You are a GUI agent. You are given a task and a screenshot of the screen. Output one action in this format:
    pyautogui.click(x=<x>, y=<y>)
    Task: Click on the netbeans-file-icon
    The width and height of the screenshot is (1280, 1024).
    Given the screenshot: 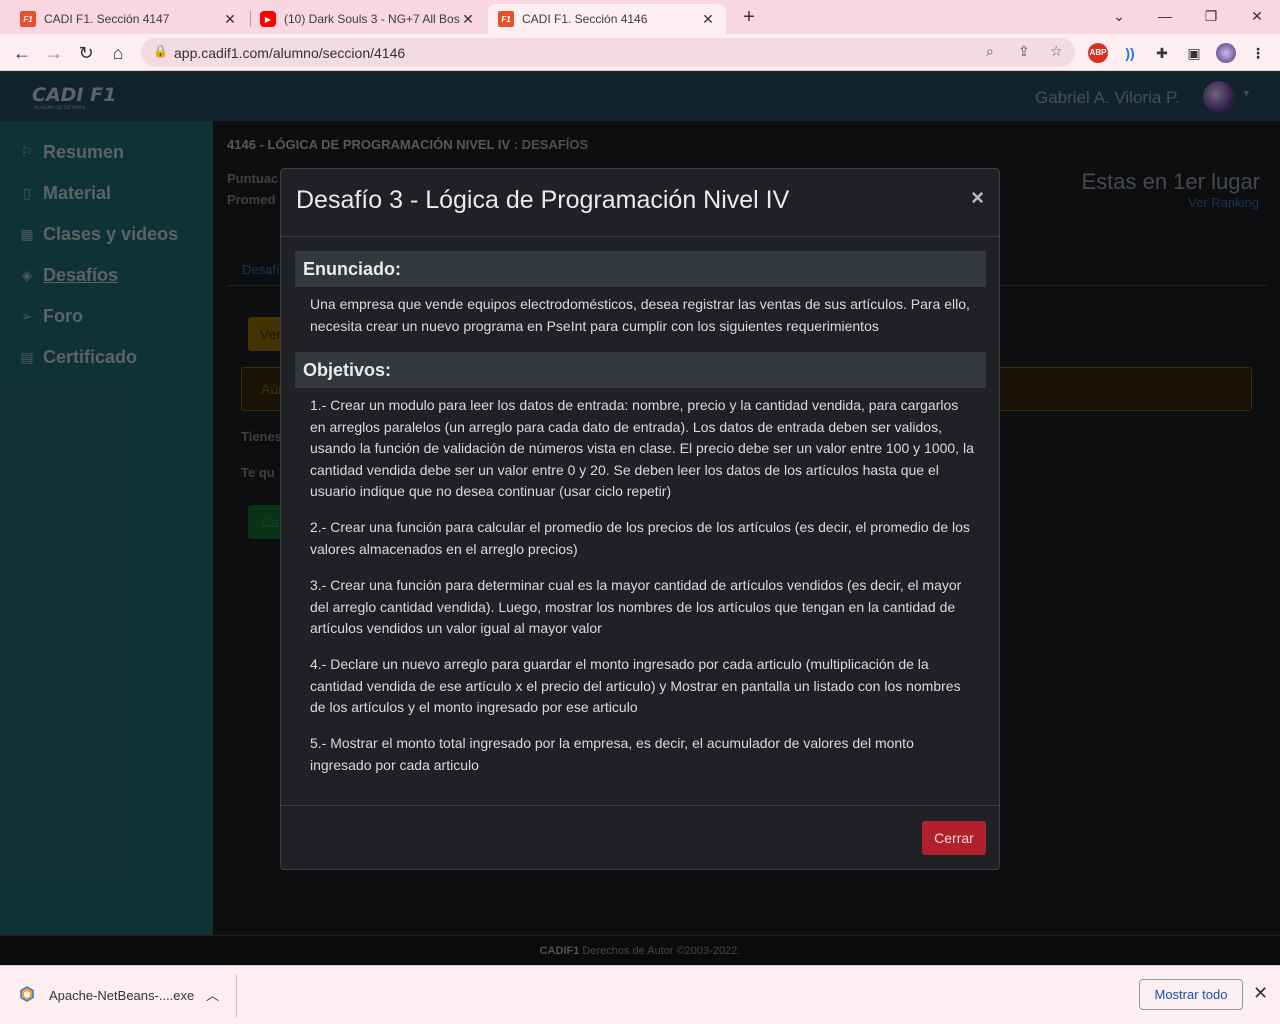 What is the action you would take?
    pyautogui.click(x=27, y=994)
    